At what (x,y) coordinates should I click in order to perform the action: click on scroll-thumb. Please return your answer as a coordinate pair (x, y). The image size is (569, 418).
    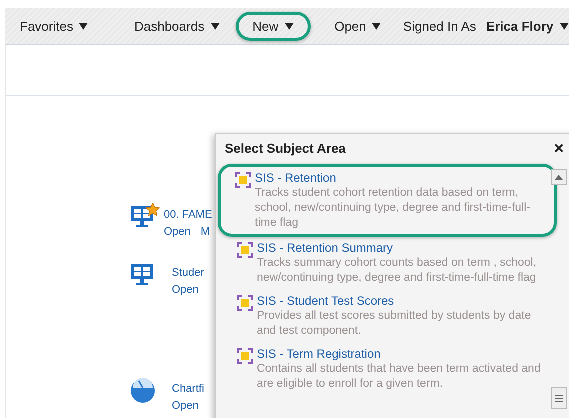
    Looking at the image, I should click on (559, 398).